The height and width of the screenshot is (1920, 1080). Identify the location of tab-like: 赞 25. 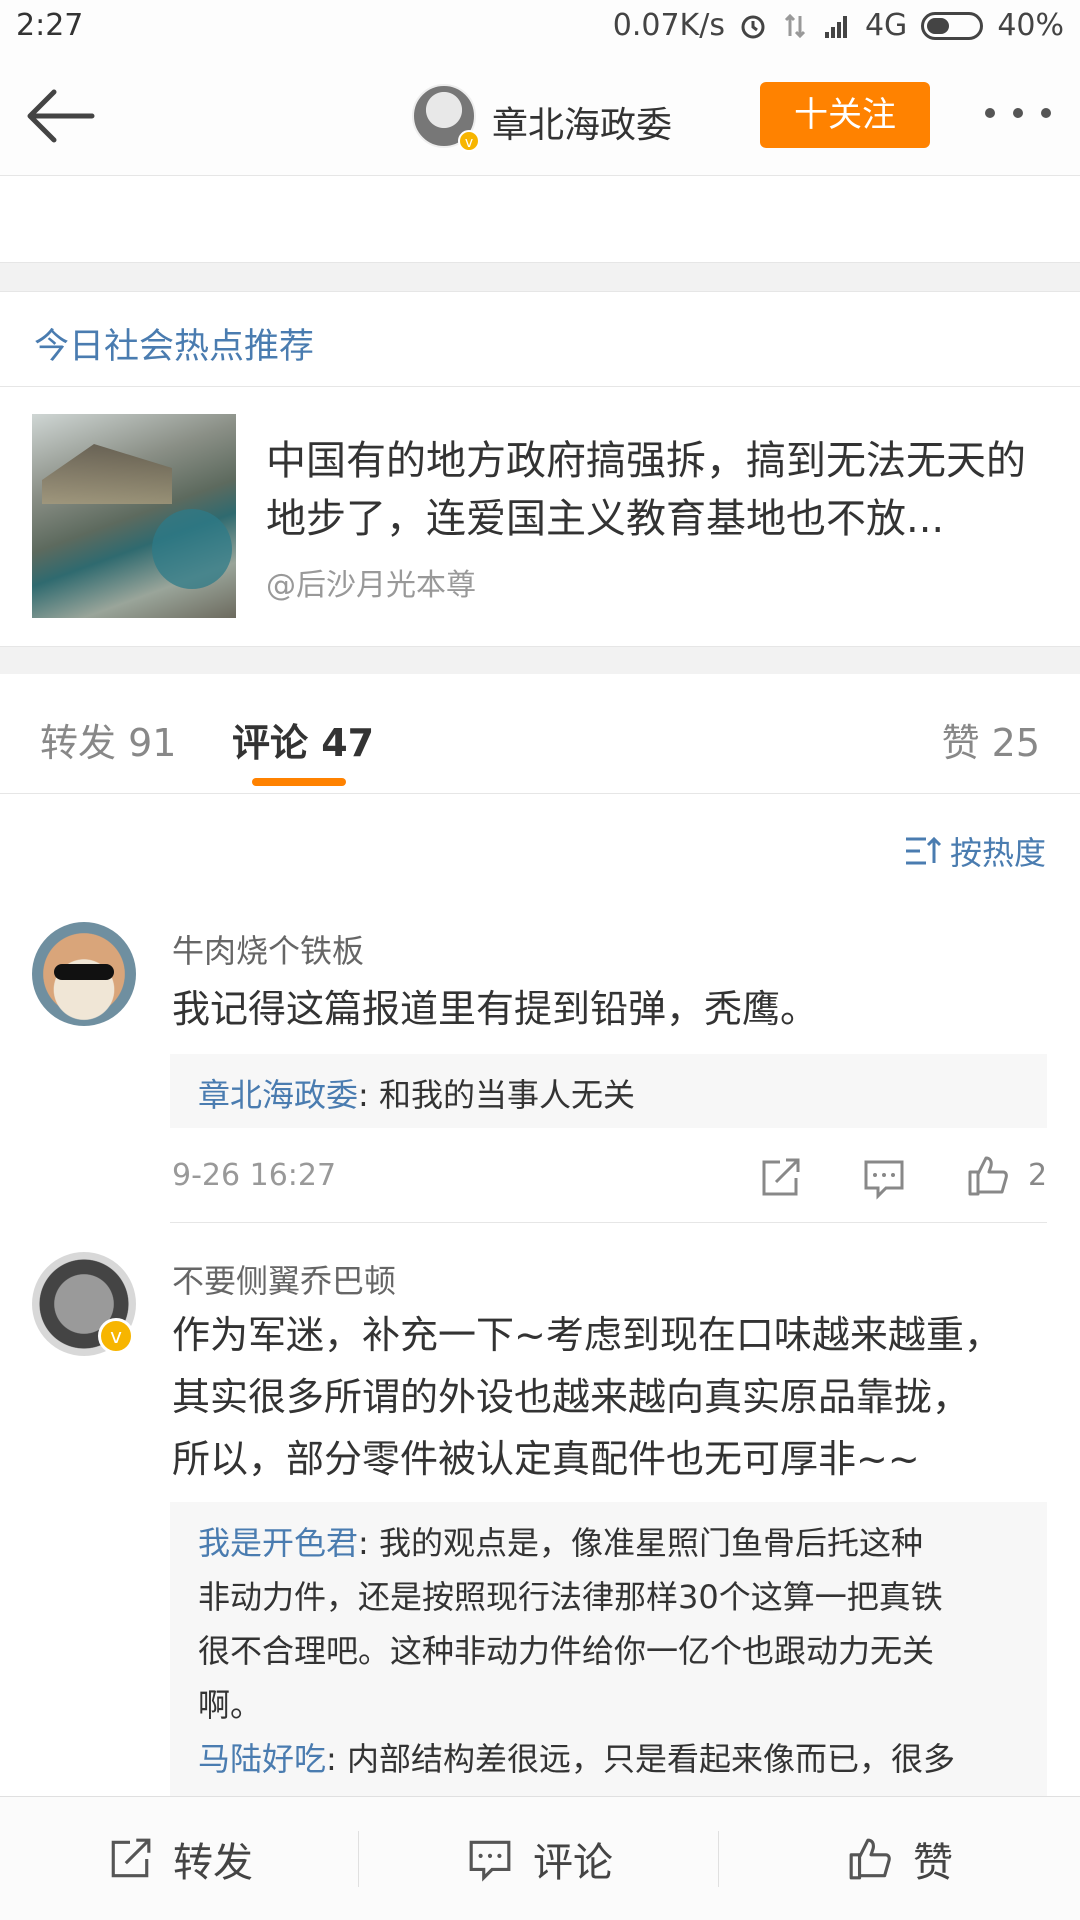
(991, 739).